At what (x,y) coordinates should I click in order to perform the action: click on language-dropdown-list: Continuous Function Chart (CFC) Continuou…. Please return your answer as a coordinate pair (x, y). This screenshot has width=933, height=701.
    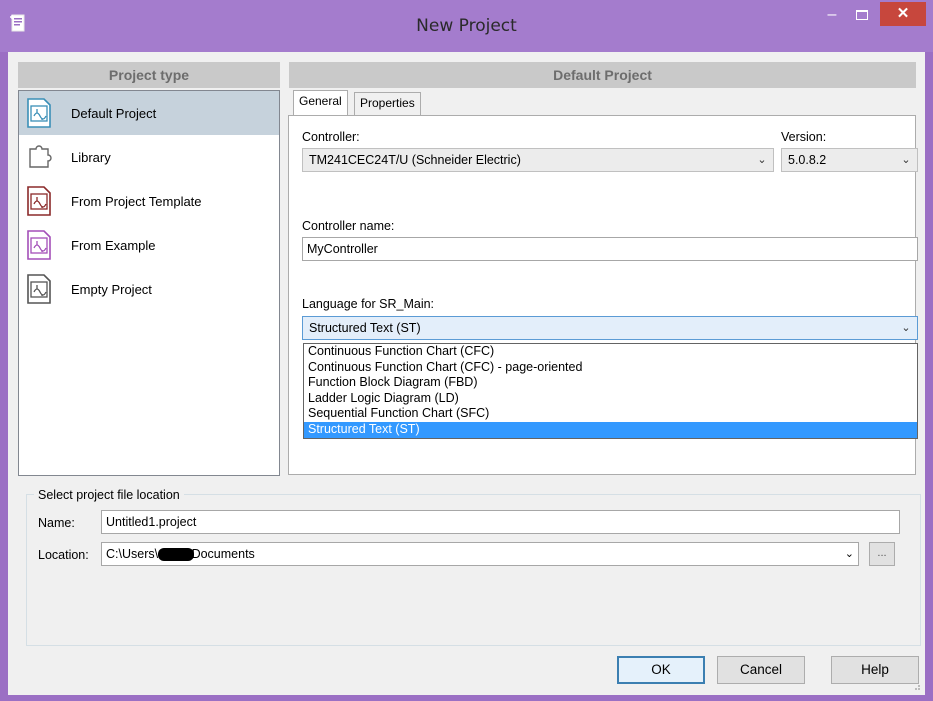
    Looking at the image, I should click on (610, 391).